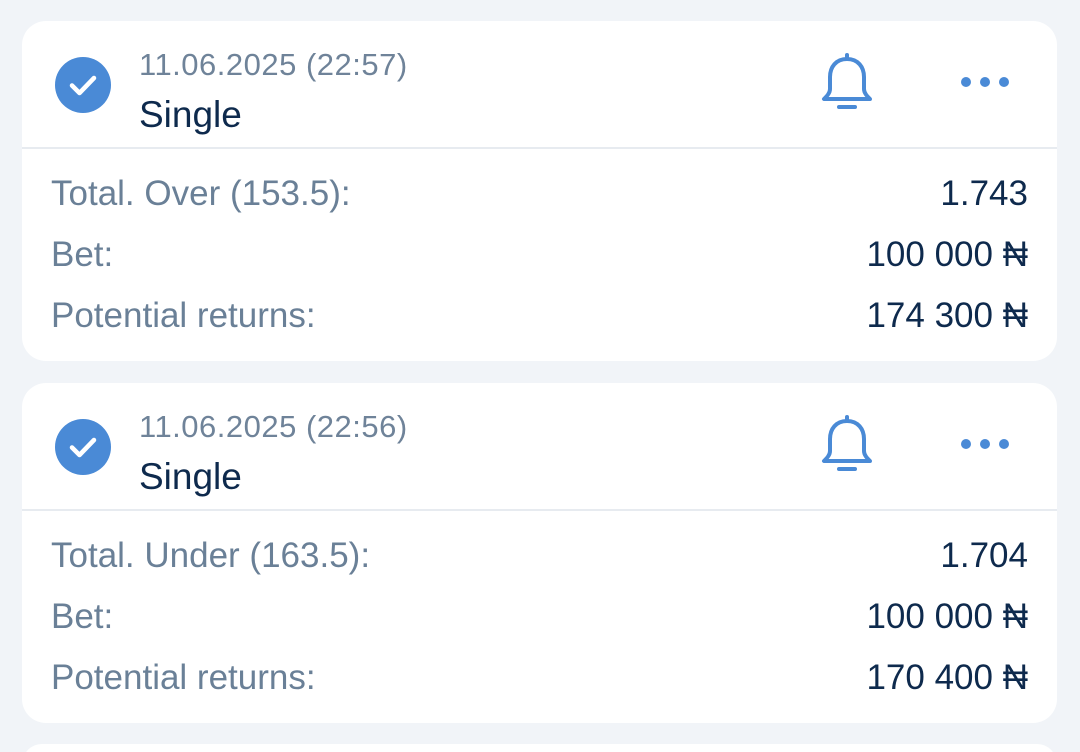 The height and width of the screenshot is (752, 1080). I want to click on odds-value: 1.743, so click(984, 193).